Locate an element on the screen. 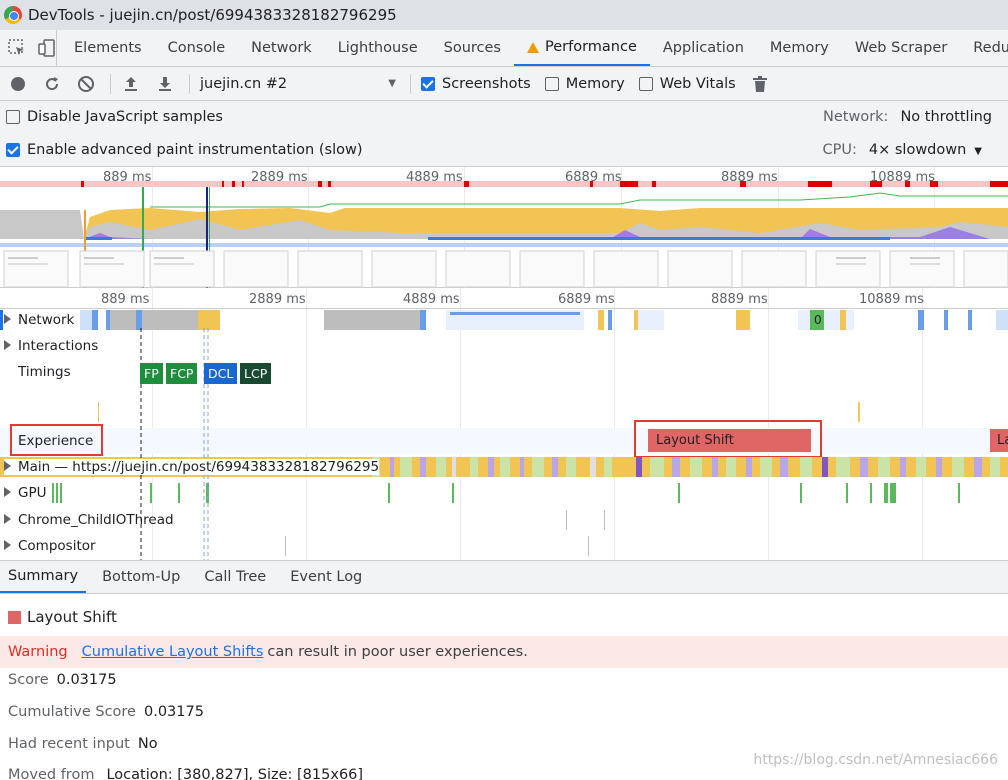 This screenshot has width=1008, height=780. track-network: Network is located at coordinates (39, 320).